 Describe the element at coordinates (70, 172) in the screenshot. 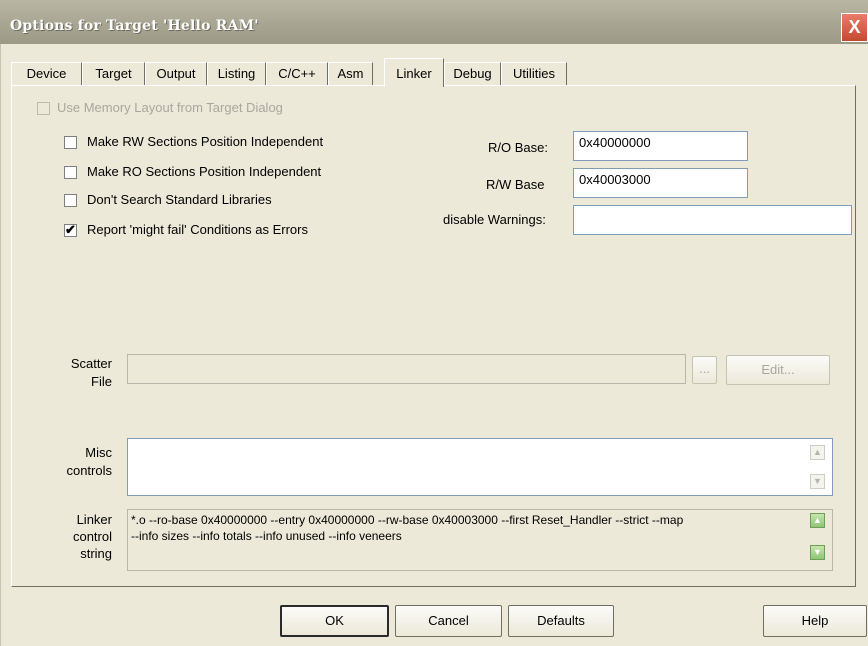

I see `ro-position-independent-checkbox` at that location.